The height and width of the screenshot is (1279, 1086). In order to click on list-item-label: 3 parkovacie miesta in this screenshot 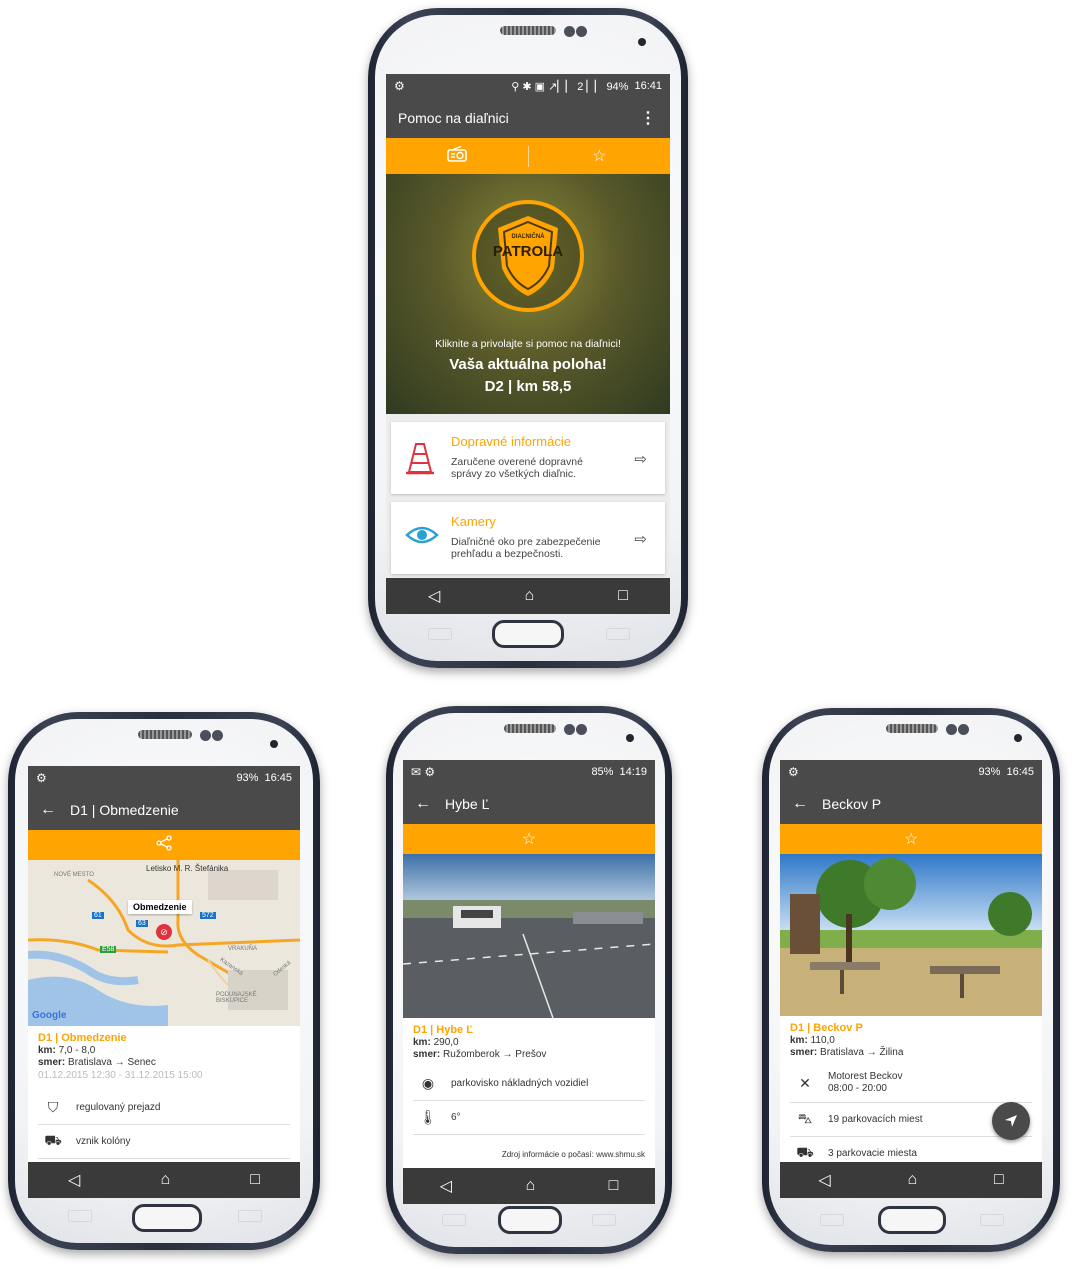, I will do `click(872, 1153)`.